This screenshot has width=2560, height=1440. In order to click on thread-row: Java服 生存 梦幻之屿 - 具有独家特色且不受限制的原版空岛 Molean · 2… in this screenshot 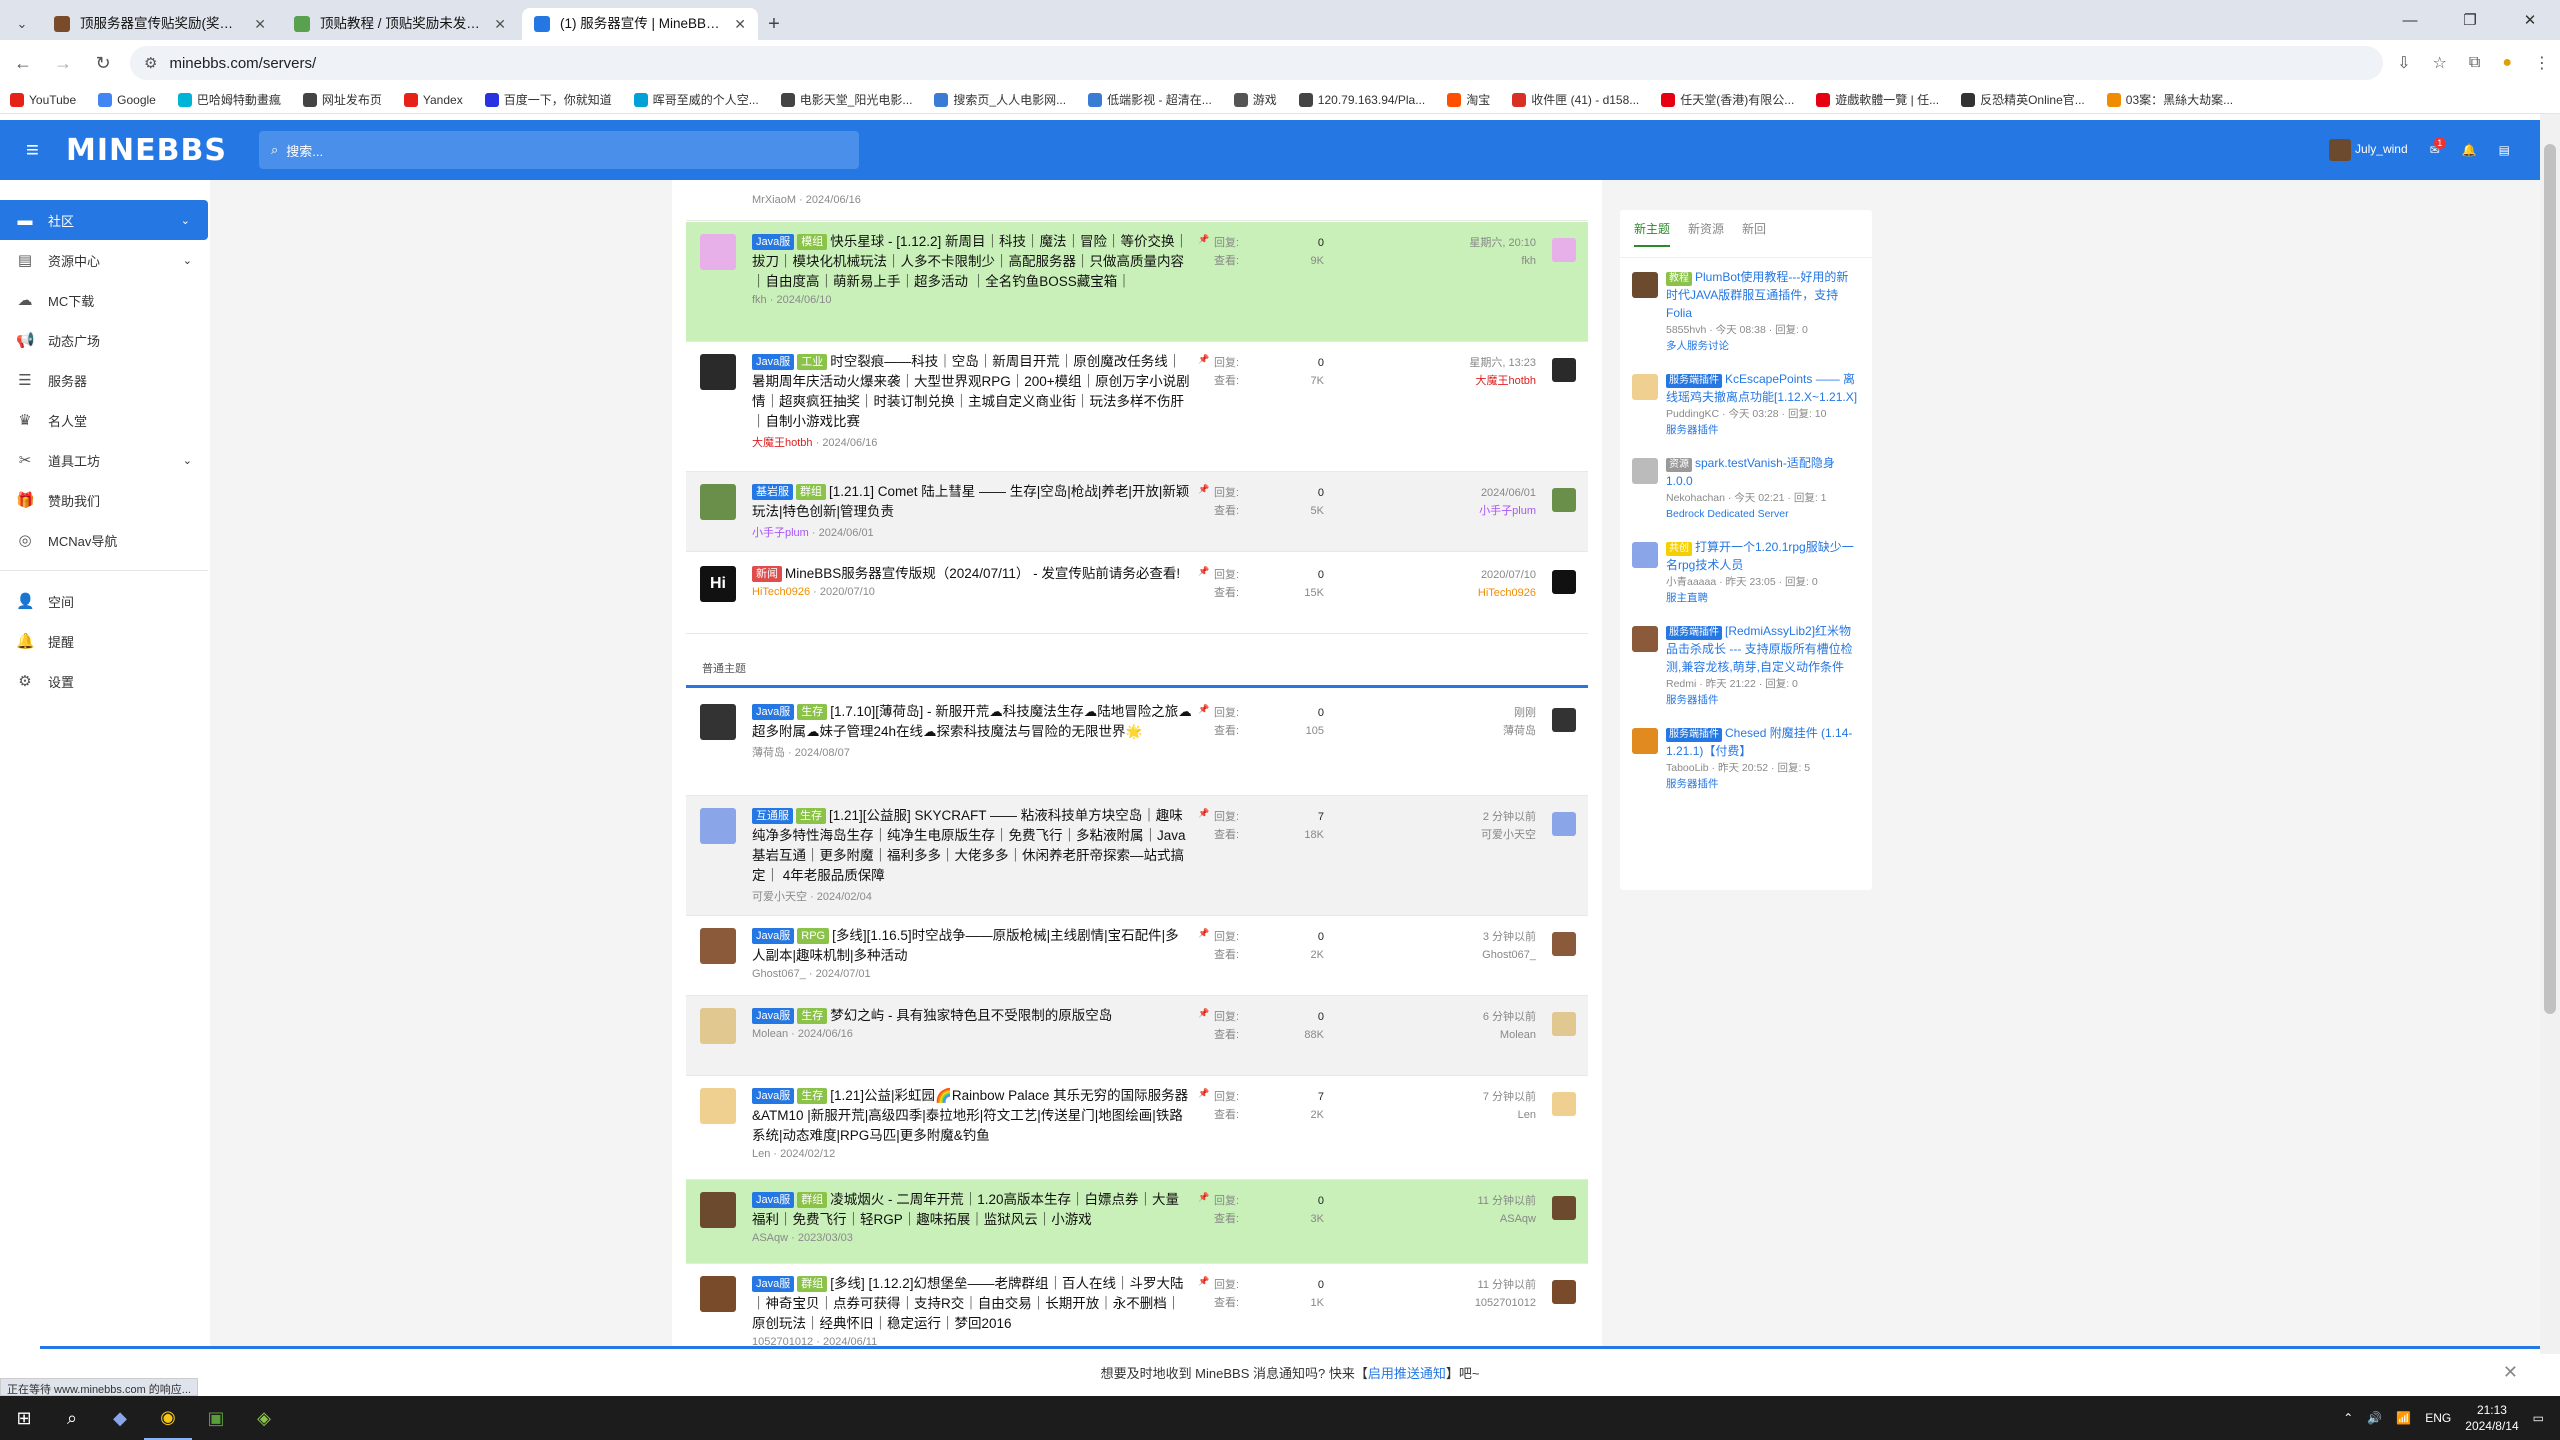, I will do `click(1137, 1036)`.